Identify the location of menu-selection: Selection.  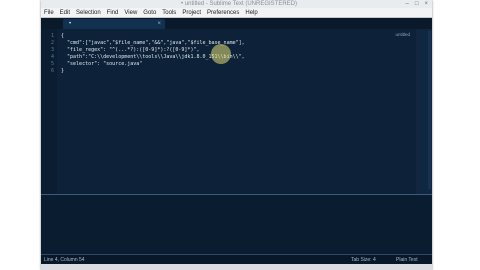
(88, 13).